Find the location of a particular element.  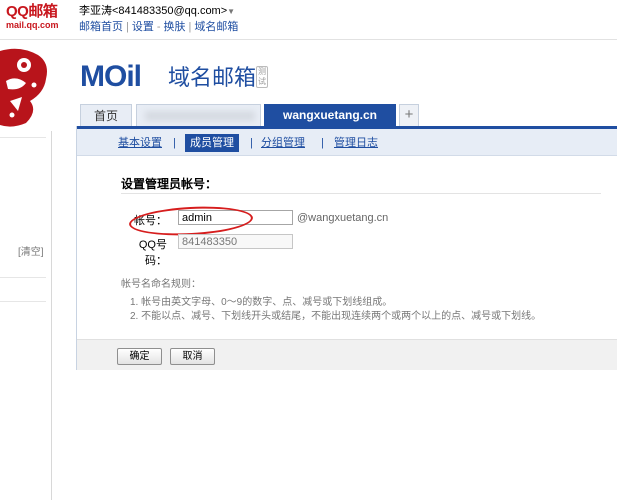

link-skin: 换肤 is located at coordinates (175, 27).